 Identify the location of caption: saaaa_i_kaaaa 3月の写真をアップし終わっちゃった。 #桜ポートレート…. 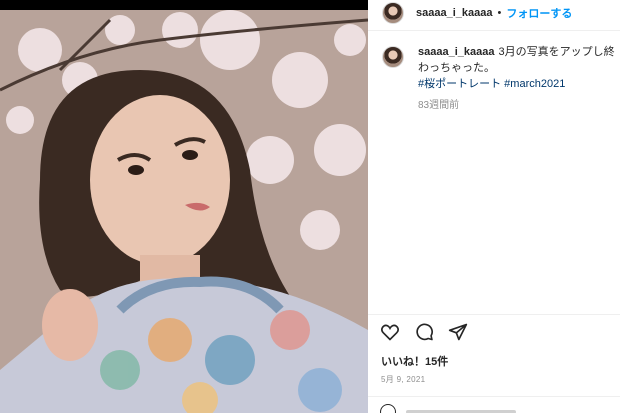
(501, 79).